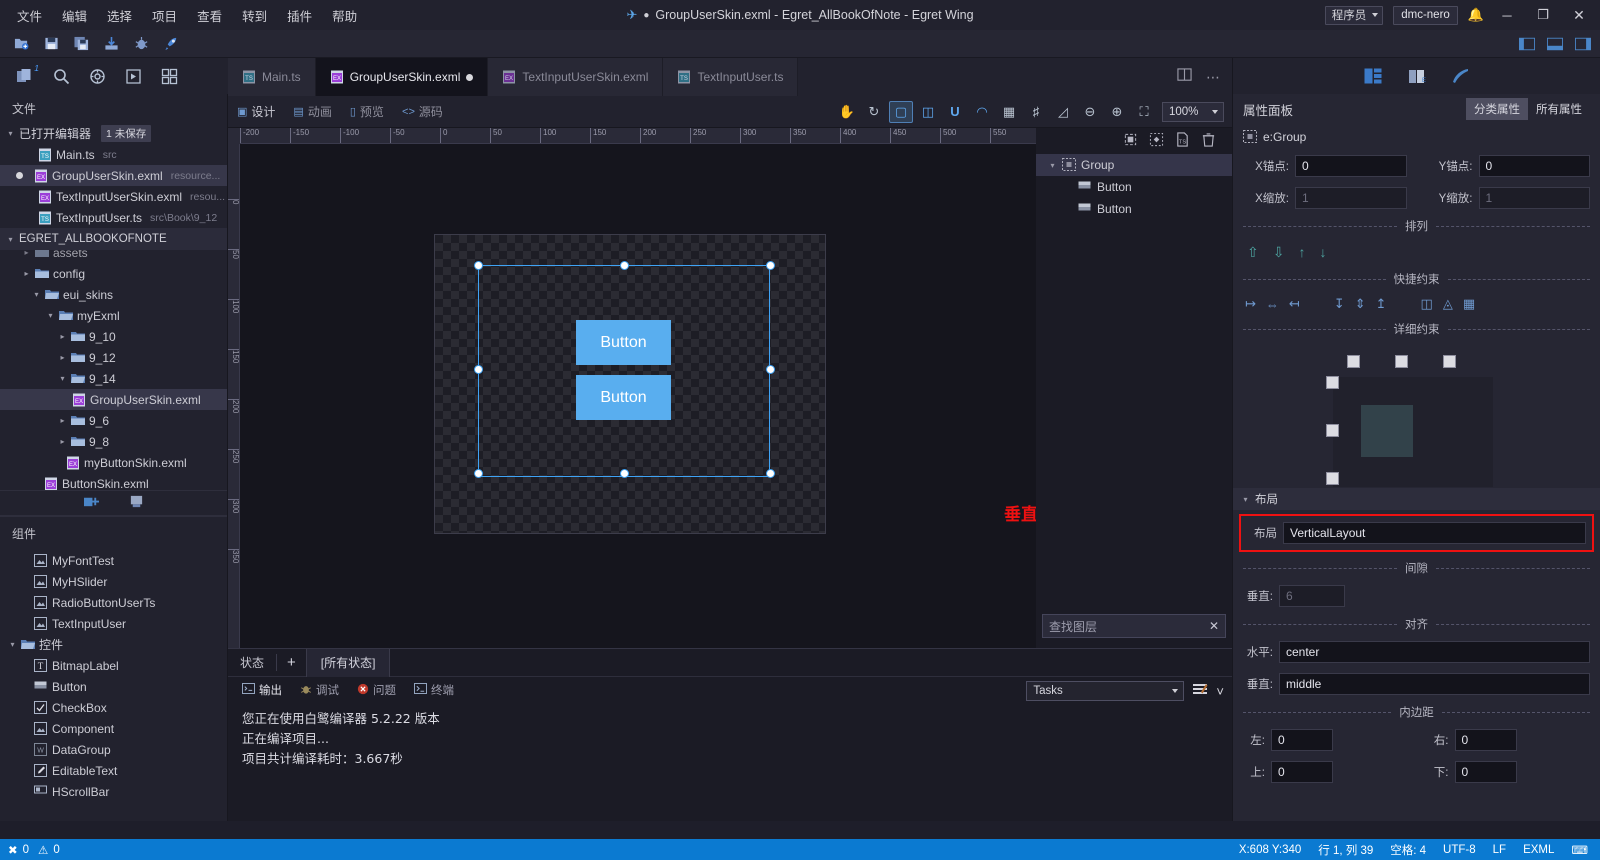 Image resolution: width=1600 pixels, height=860 pixels. What do you see at coordinates (928, 112) in the screenshot?
I see `layout-icon: ◫` at bounding box center [928, 112].